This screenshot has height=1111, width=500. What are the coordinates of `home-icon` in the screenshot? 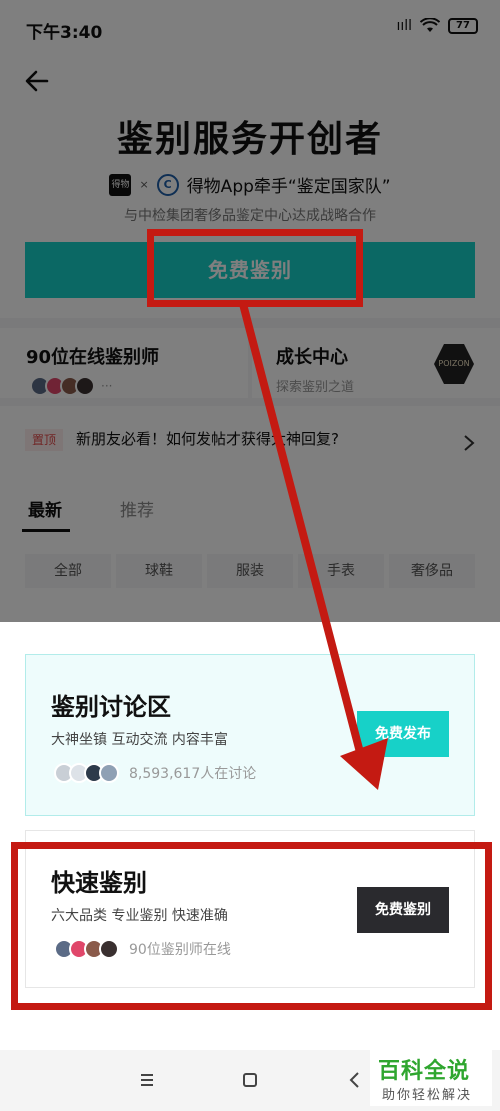 It's located at (250, 1080).